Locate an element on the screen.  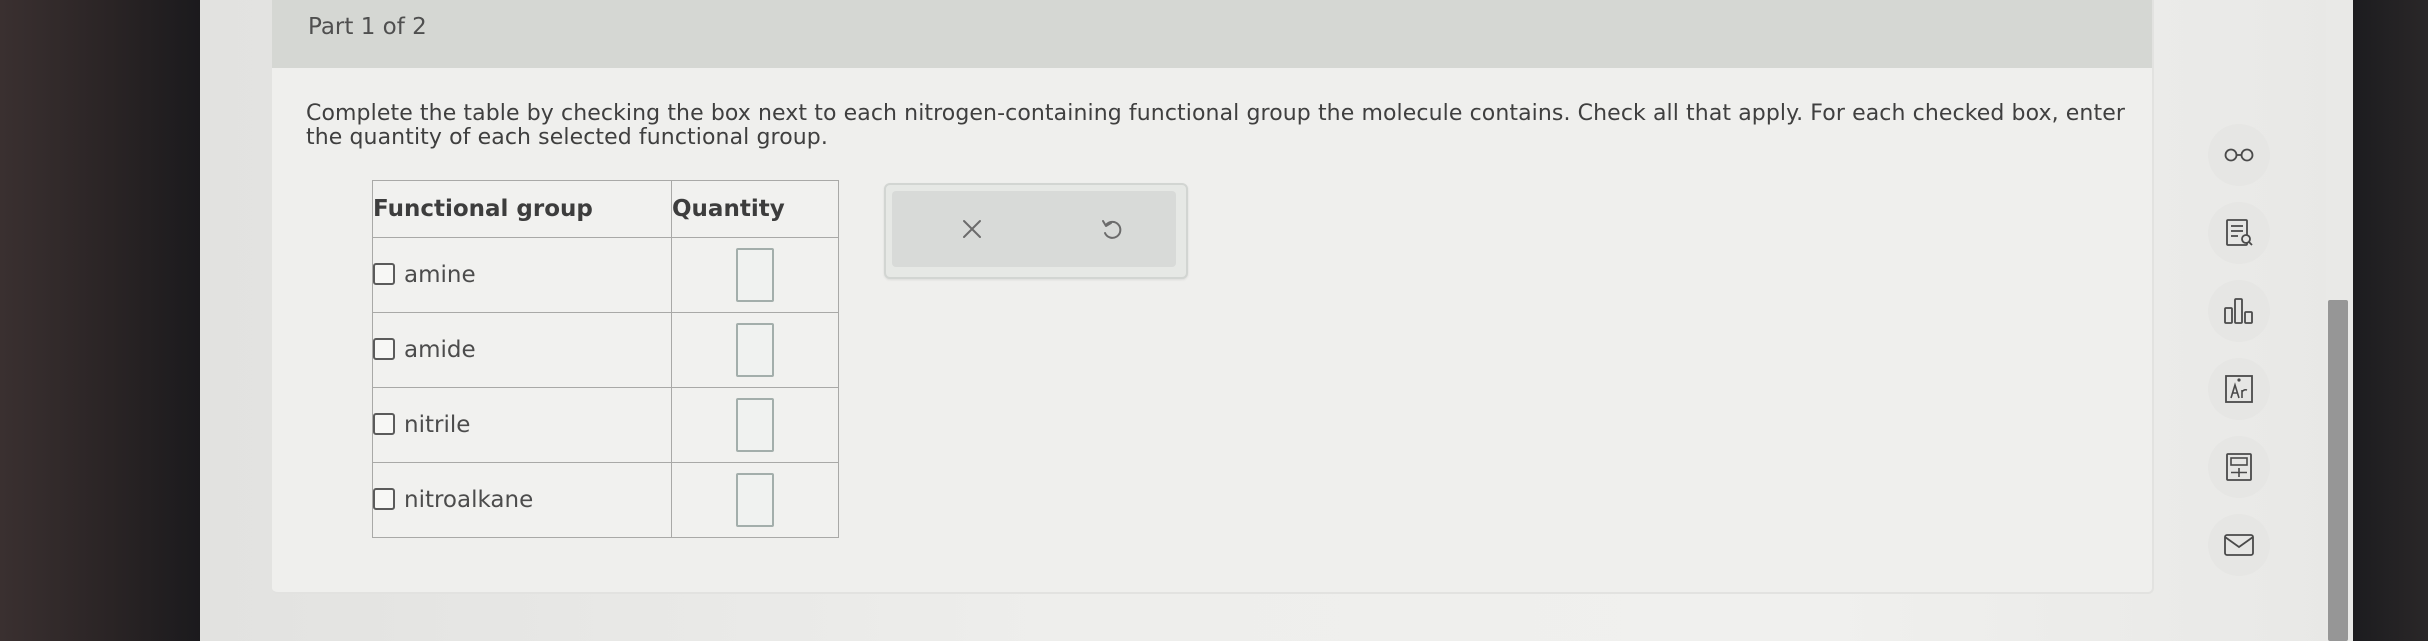
table-row: amine is located at coordinates (605, 275).